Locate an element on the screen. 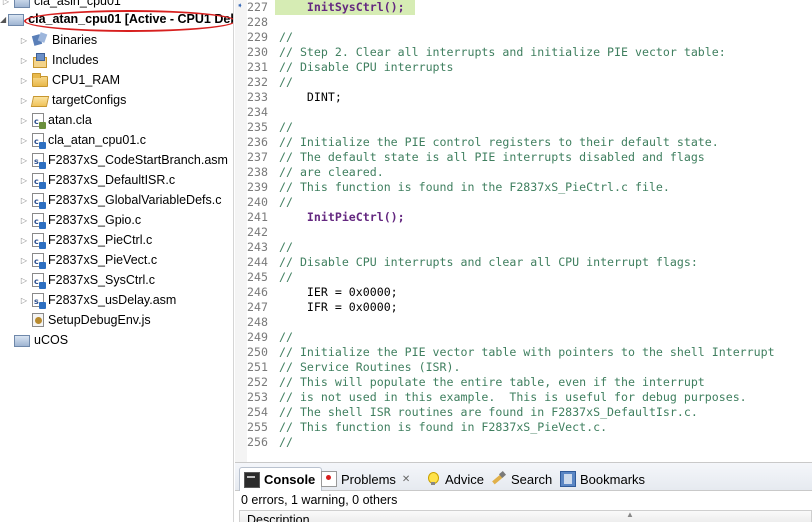  tab-search: Search is located at coordinates (521, 479).